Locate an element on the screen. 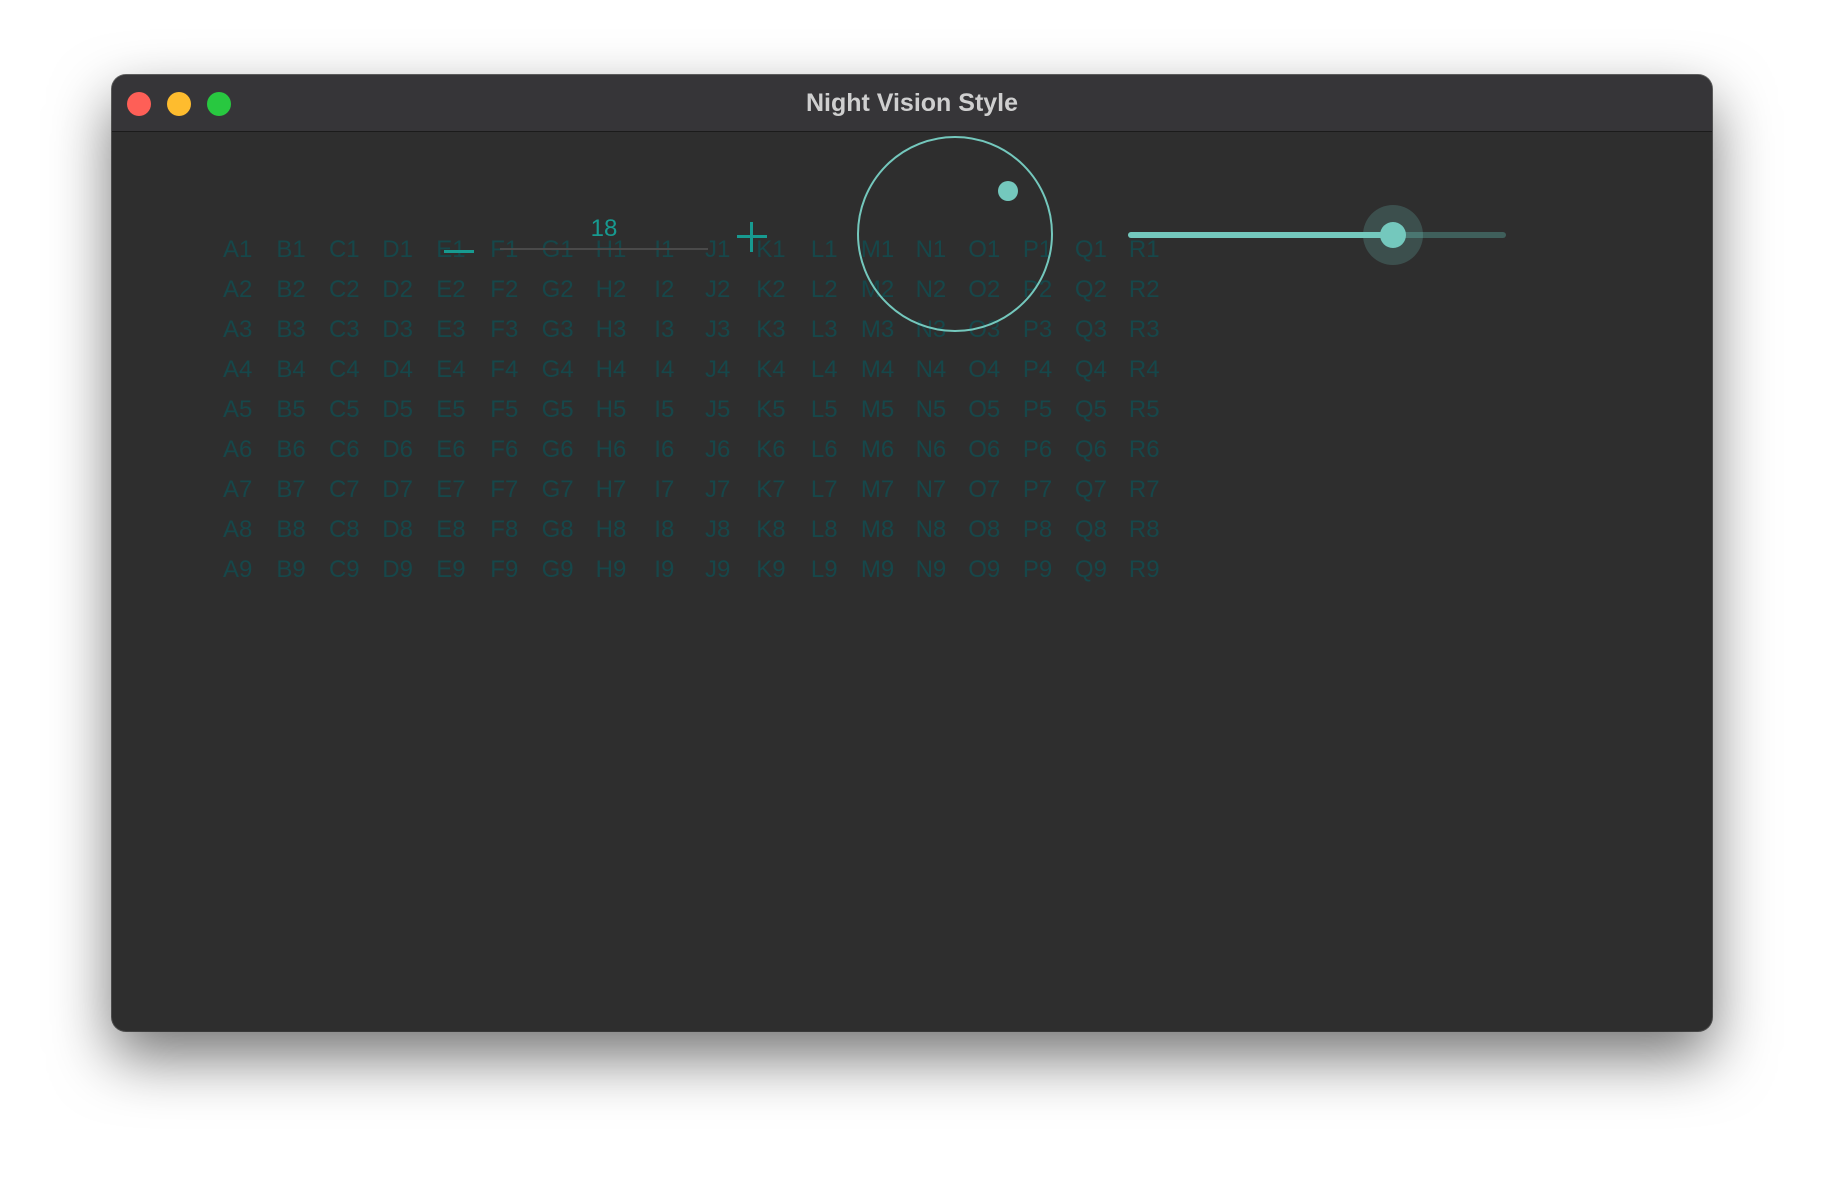  grid-cell: P8 is located at coordinates (1037, 529).